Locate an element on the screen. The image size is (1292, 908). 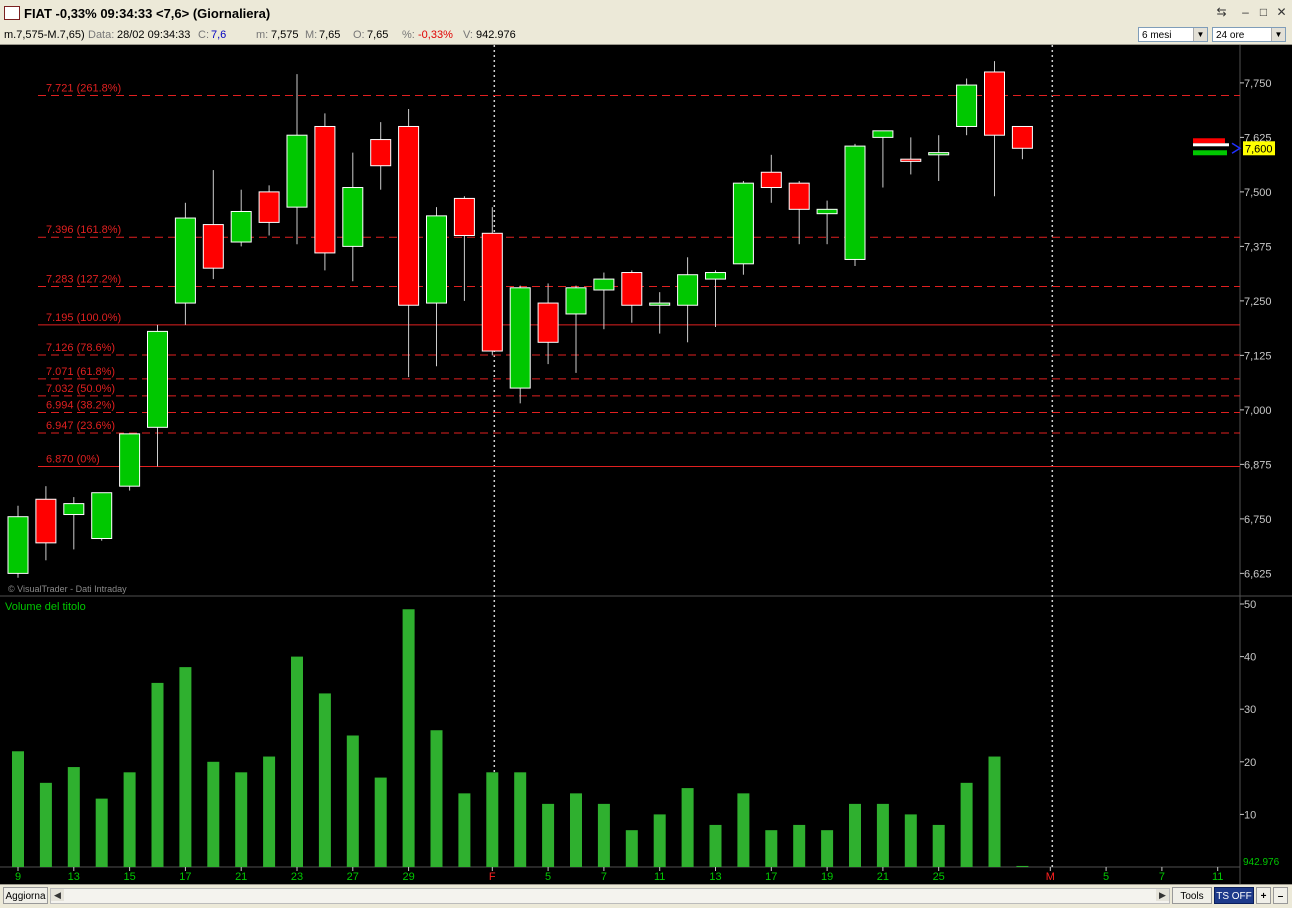
zoom-out-button: – is located at coordinates (1280, 895).